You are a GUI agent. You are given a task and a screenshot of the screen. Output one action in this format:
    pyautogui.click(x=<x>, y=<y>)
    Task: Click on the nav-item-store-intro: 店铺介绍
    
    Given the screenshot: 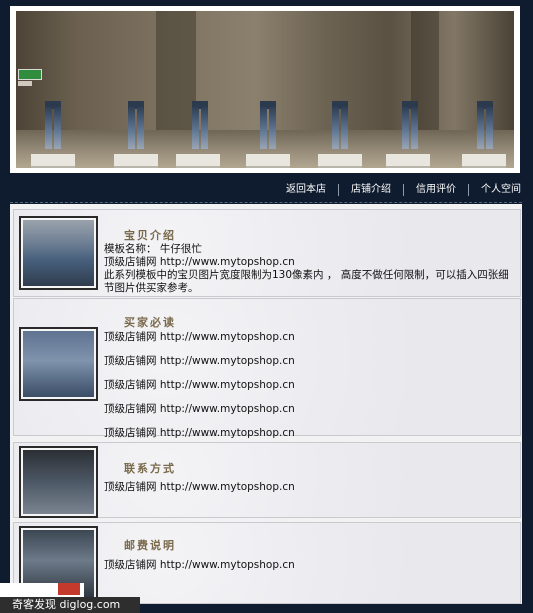 What is the action you would take?
    pyautogui.click(x=370, y=190)
    